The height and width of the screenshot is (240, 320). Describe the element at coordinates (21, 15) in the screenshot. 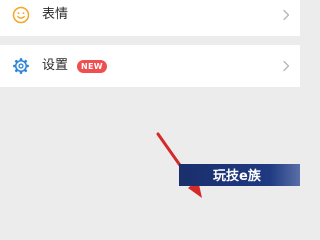

I see `smiley-icon` at that location.